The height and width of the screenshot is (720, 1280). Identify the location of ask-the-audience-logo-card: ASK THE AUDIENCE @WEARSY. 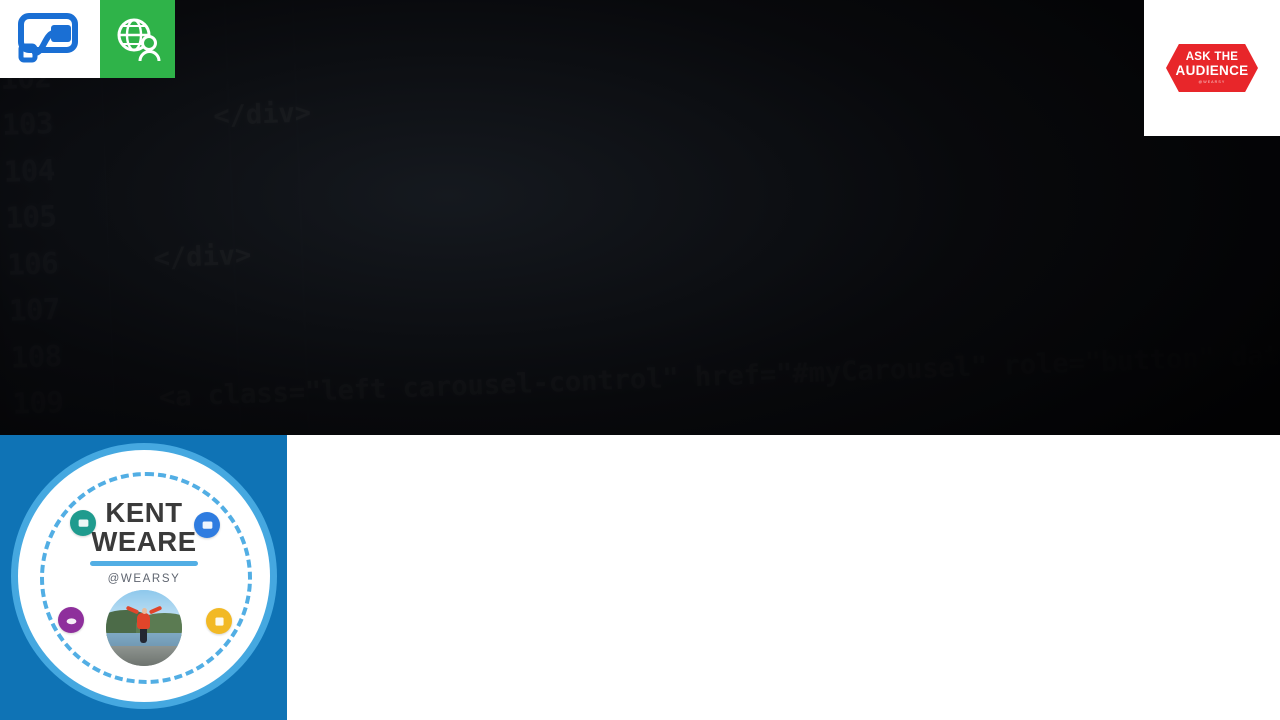
(1212, 68).